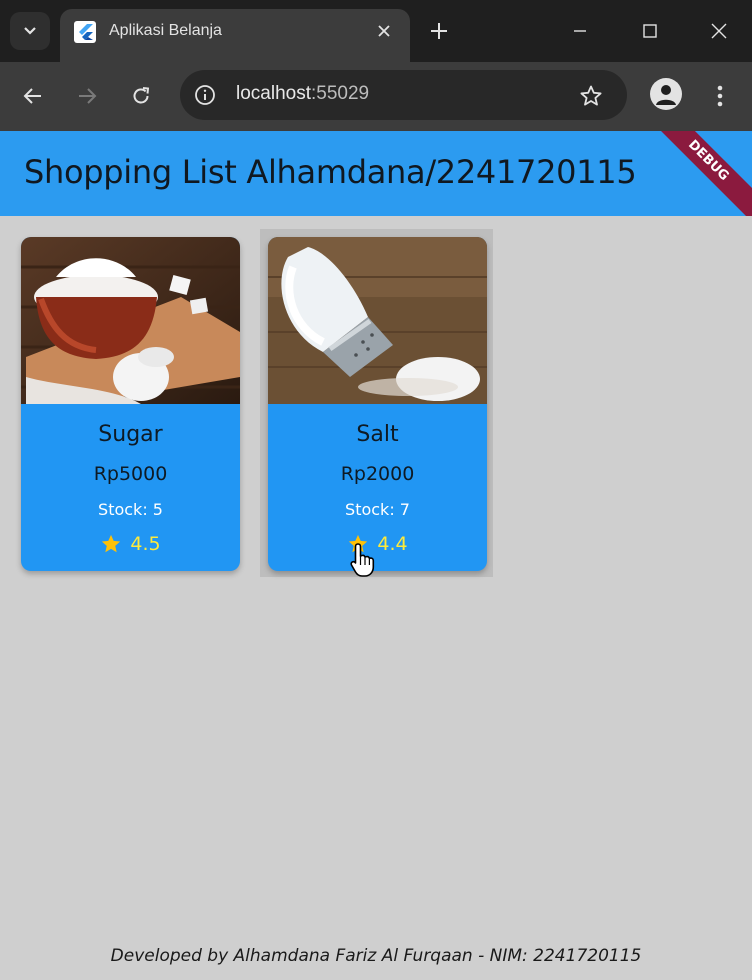 This screenshot has width=752, height=980. I want to click on product-card-salt: Salt Rp2000 Stock: 7 4.4, so click(377, 404).